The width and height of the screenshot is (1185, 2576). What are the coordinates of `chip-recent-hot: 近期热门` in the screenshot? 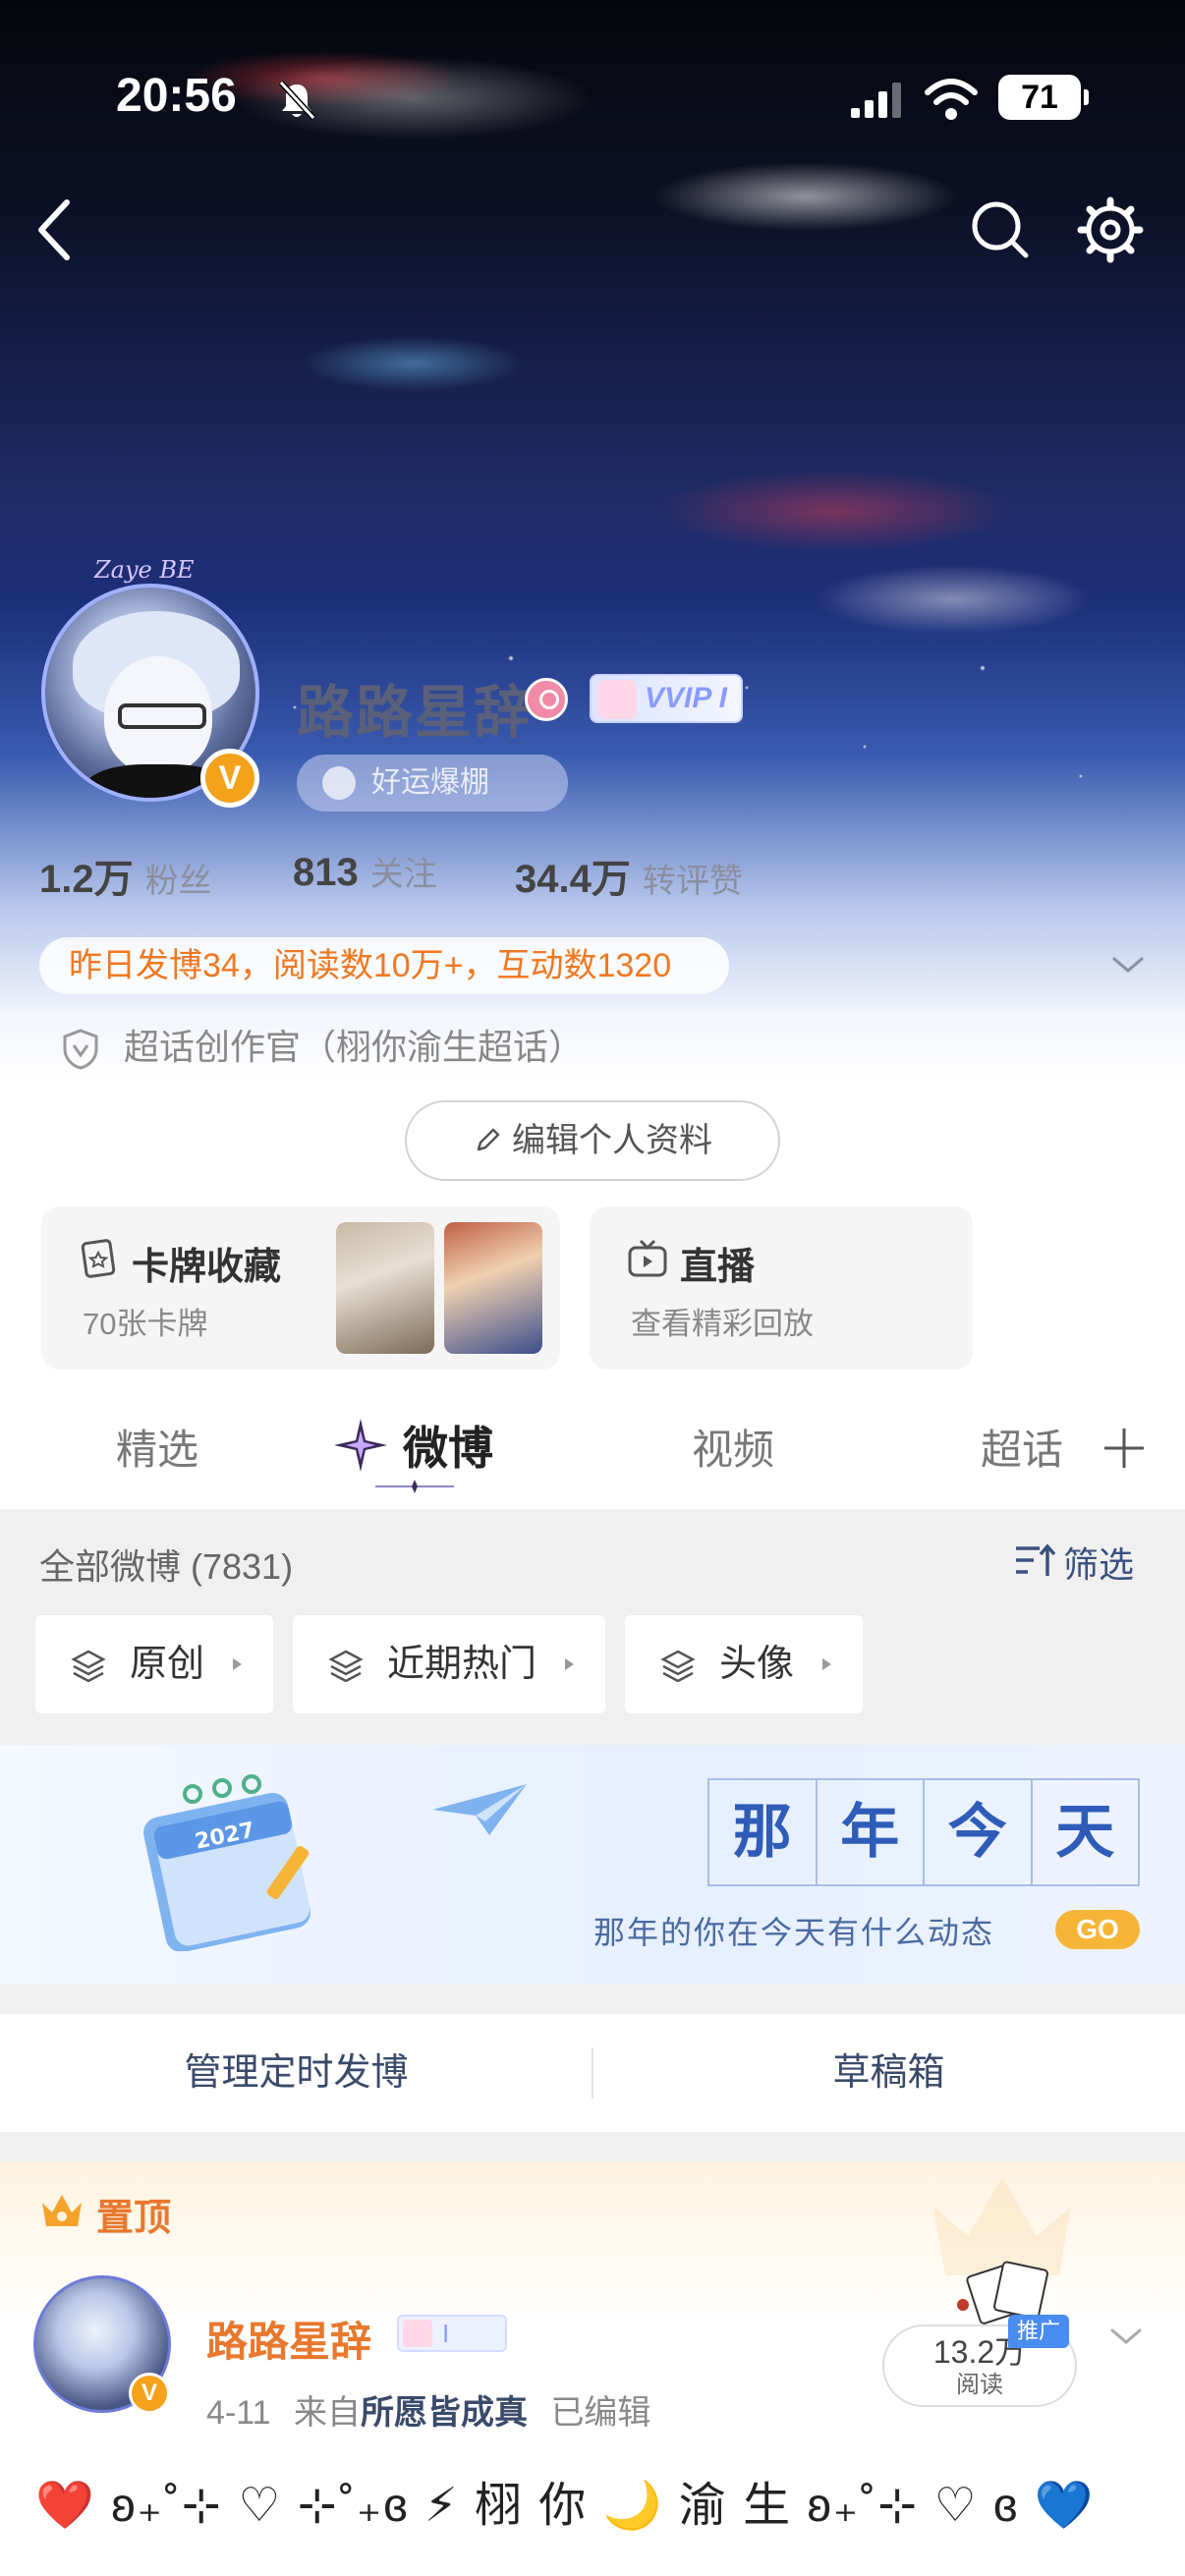 It's located at (449, 1664).